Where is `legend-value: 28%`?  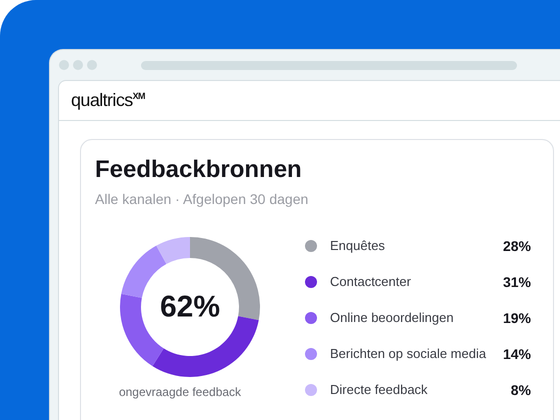
legend-value: 28% is located at coordinates (516, 246).